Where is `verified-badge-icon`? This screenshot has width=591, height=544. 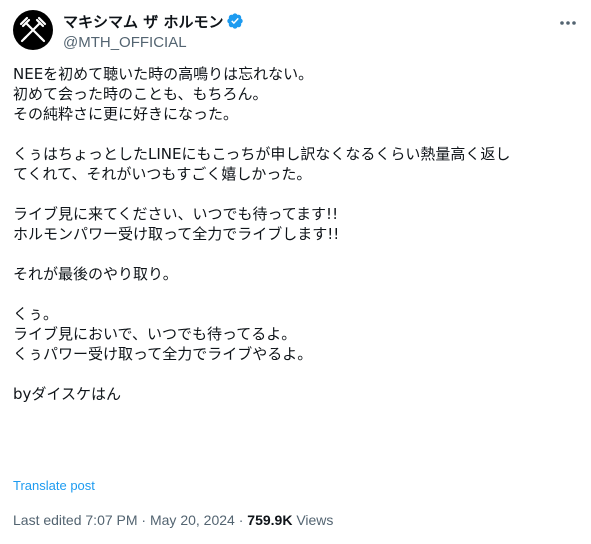 verified-badge-icon is located at coordinates (235, 21).